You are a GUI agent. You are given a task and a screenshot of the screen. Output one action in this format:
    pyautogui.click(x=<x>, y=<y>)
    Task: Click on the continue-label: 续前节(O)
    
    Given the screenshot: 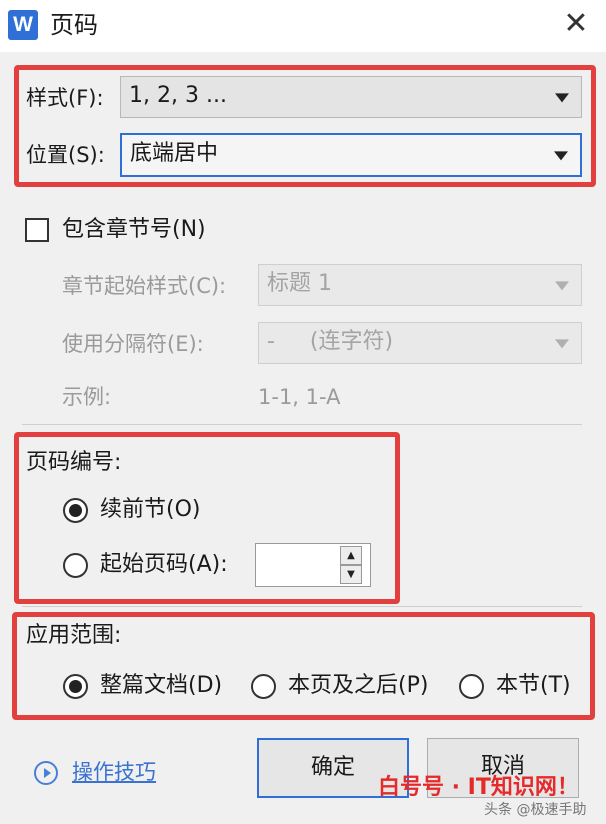 What is the action you would take?
    pyautogui.click(x=150, y=510)
    